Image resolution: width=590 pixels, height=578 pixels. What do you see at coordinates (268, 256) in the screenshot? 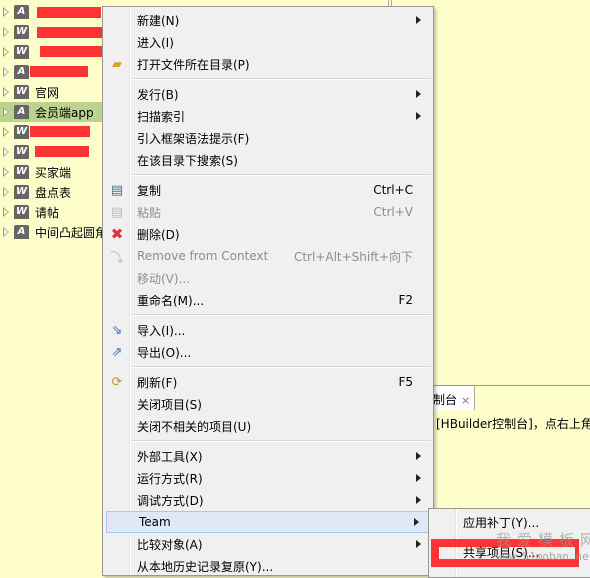
I see `menu-item-remove-from-context: ⤵ Remove from Context Ctrl+Alt+Shift+向下` at bounding box center [268, 256].